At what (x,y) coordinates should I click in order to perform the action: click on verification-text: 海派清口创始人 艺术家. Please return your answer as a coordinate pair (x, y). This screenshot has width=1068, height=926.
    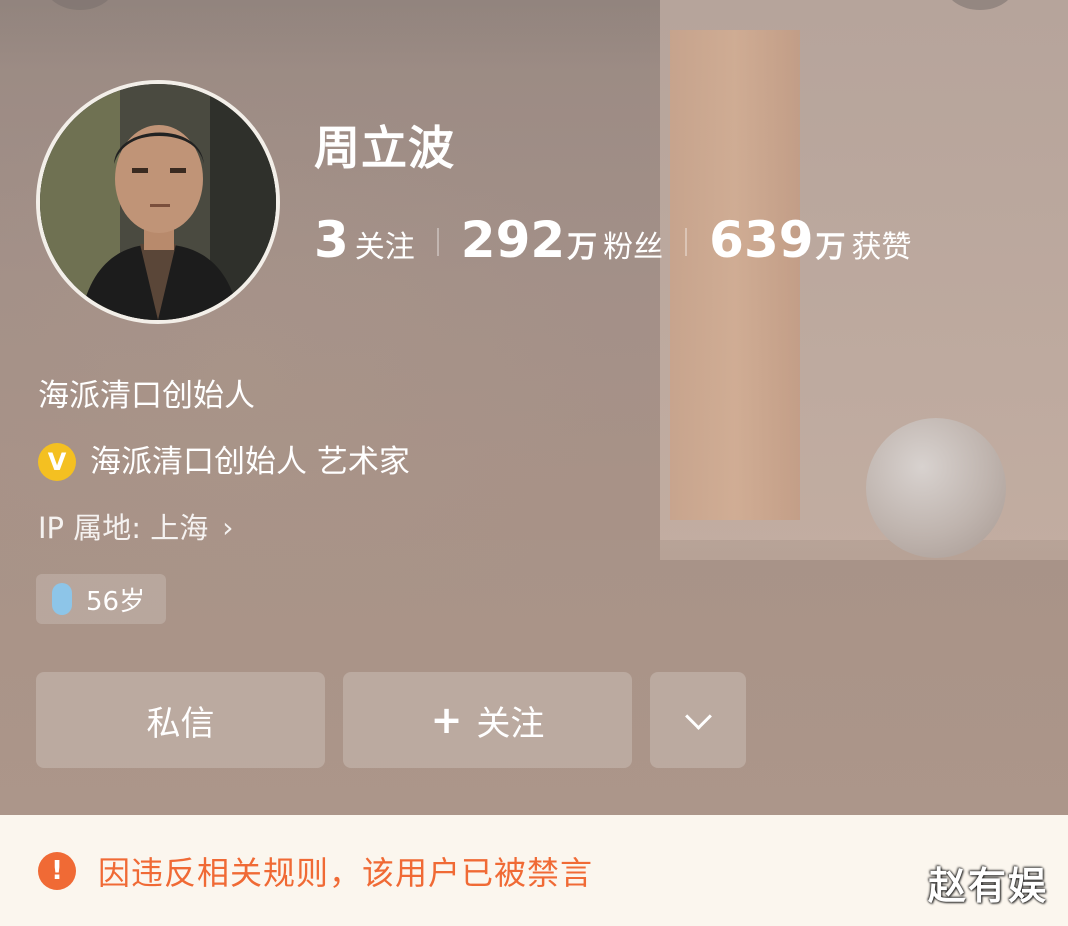
    Looking at the image, I should click on (250, 462).